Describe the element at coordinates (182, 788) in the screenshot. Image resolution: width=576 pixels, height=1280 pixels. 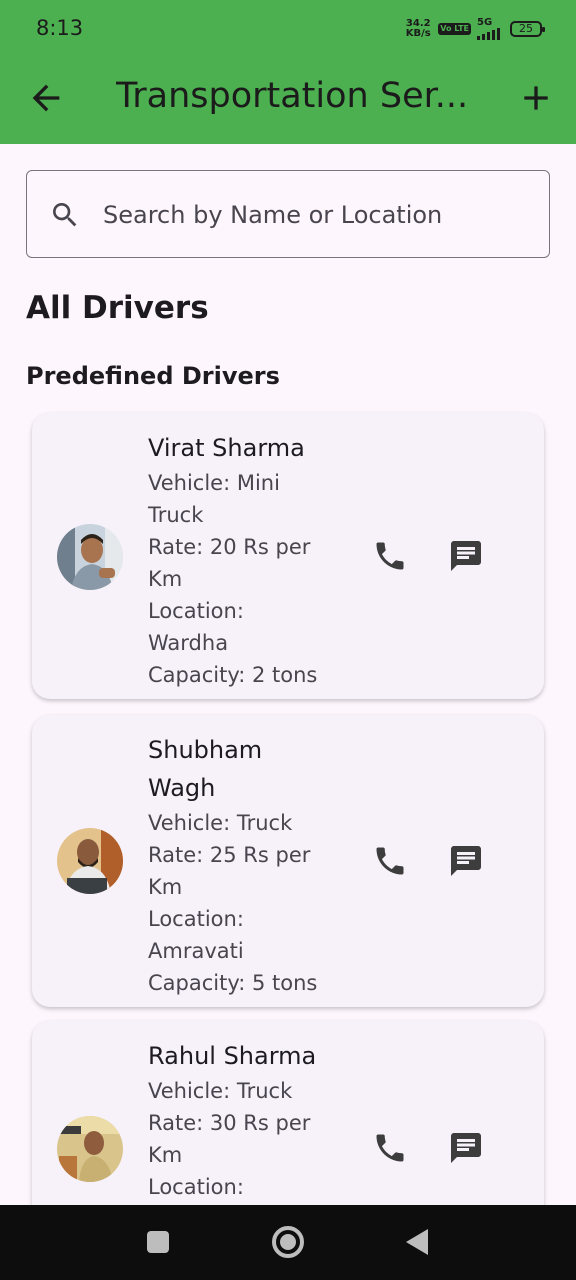
I see `driver-name-cont: Wagh` at that location.